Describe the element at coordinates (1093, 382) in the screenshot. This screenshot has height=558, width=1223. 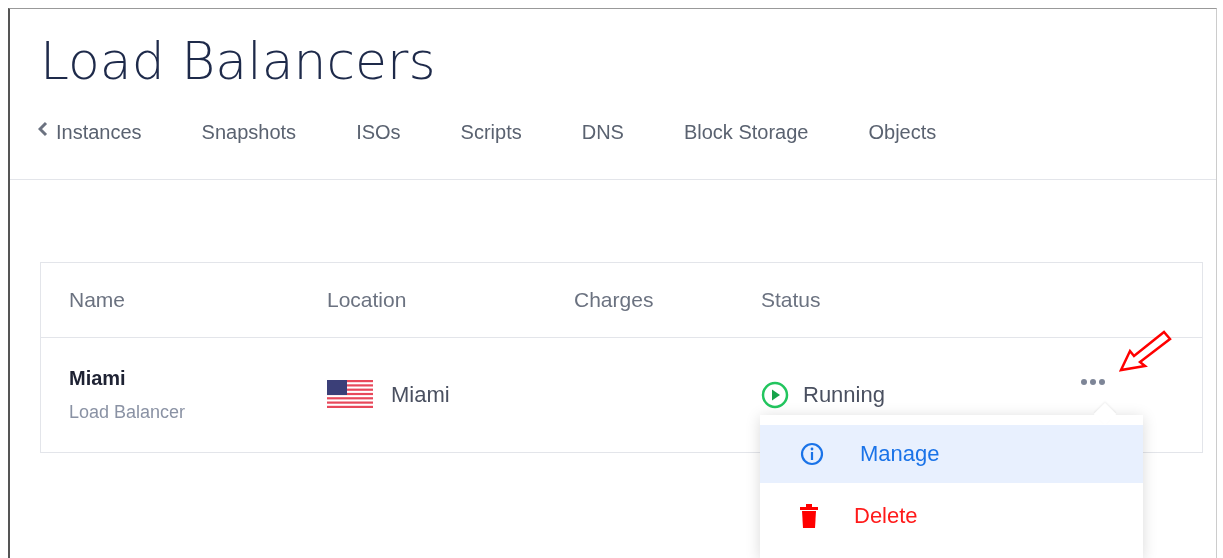
I see `more-button` at that location.